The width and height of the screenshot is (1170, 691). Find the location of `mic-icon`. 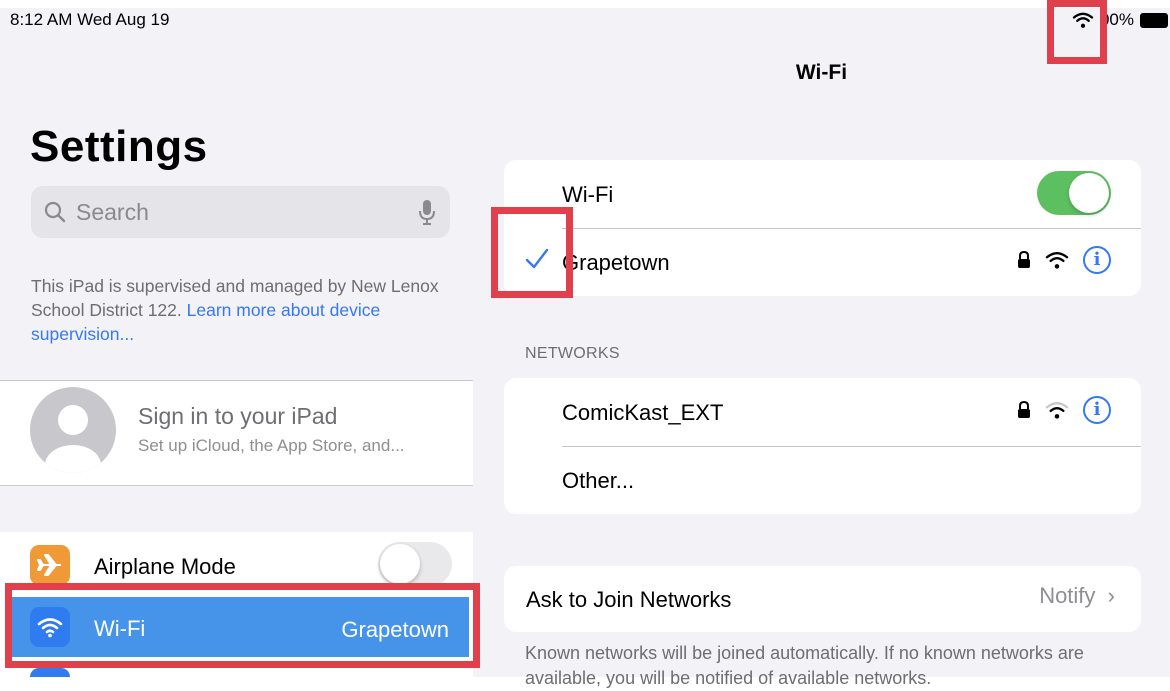

mic-icon is located at coordinates (427, 212).